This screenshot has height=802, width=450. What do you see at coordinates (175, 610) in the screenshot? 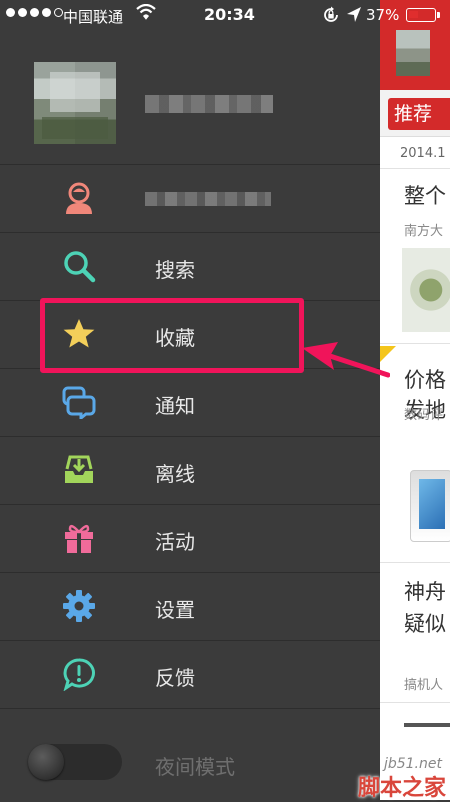
I see `menu-label-settings: 设置` at bounding box center [175, 610].